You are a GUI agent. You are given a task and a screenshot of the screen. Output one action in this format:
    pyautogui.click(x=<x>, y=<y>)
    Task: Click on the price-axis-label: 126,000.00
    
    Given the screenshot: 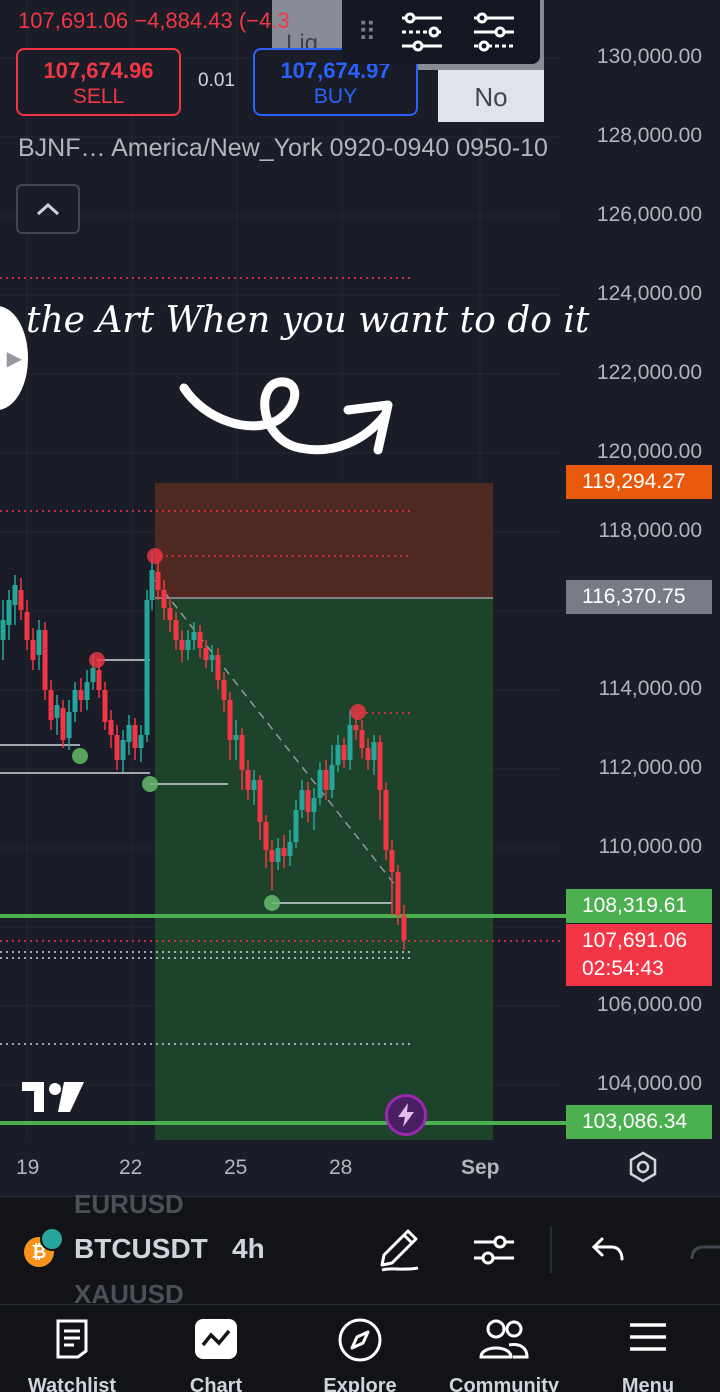 What is the action you would take?
    pyautogui.click(x=649, y=214)
    